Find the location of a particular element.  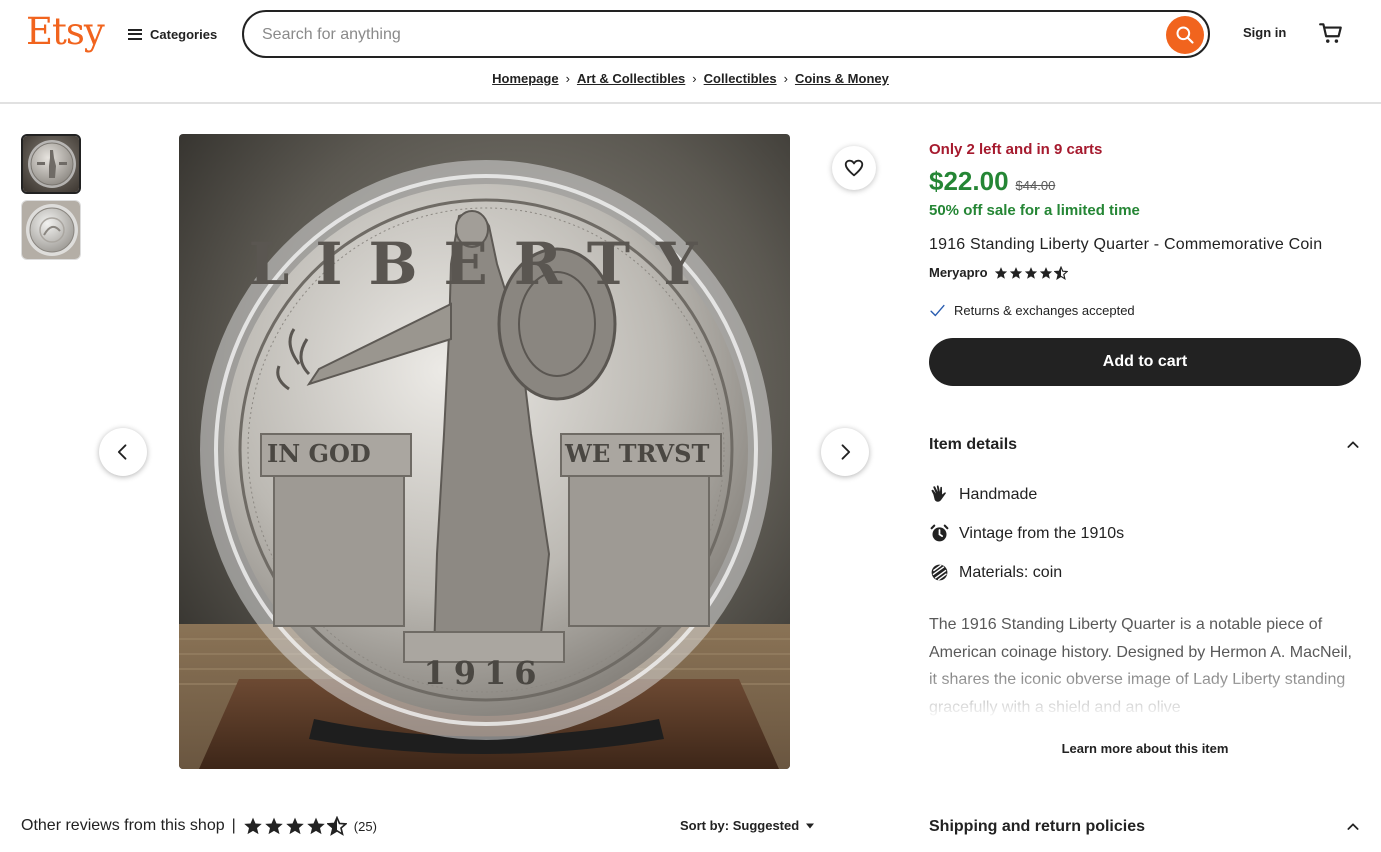

stock-notice: Only 2 left and in 9 carts is located at coordinates (1016, 149).